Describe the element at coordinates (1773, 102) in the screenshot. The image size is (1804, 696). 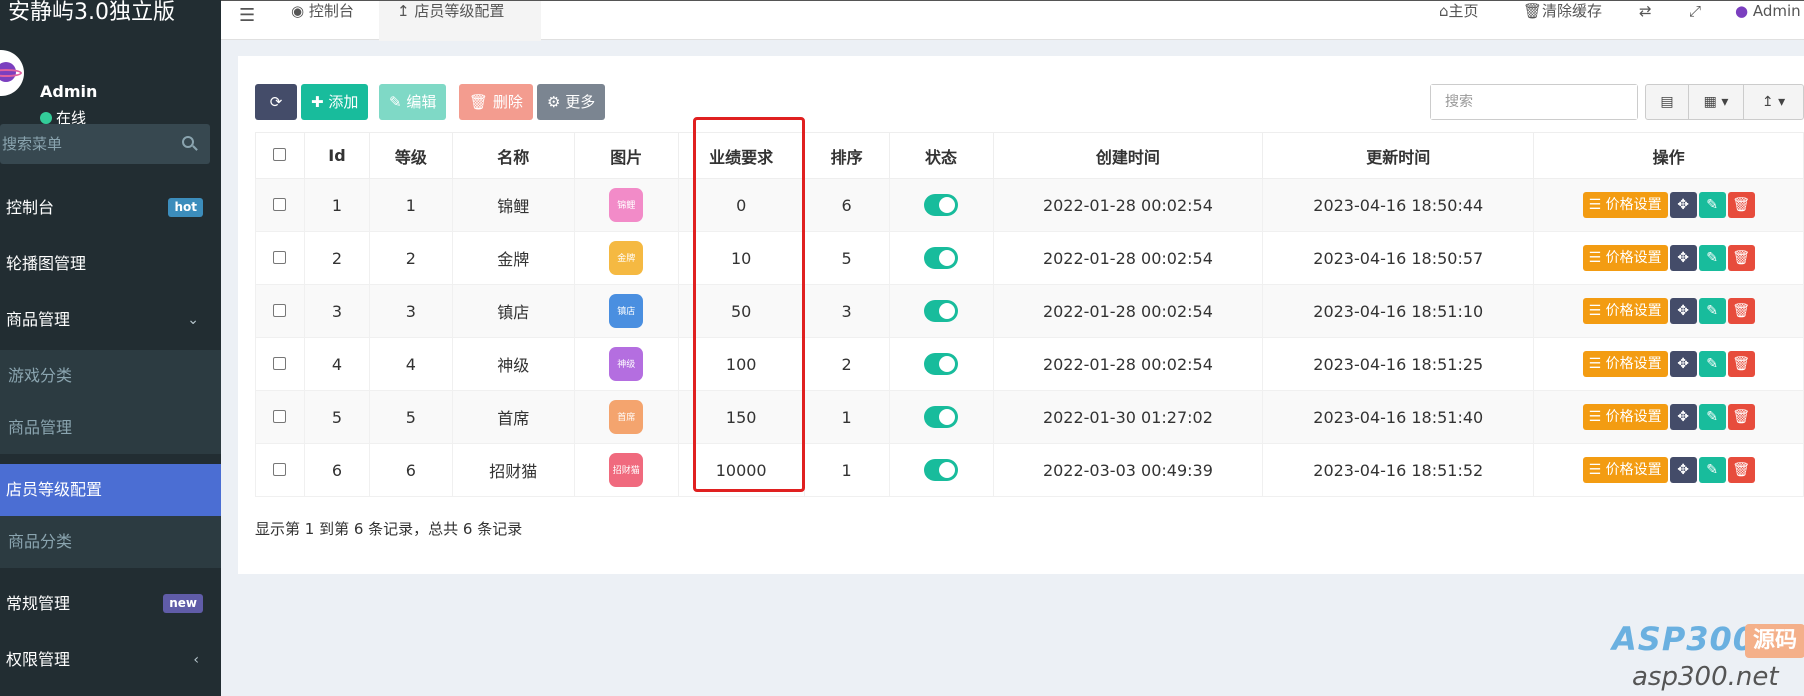
I see `export-button: ↥ ▾` at that location.